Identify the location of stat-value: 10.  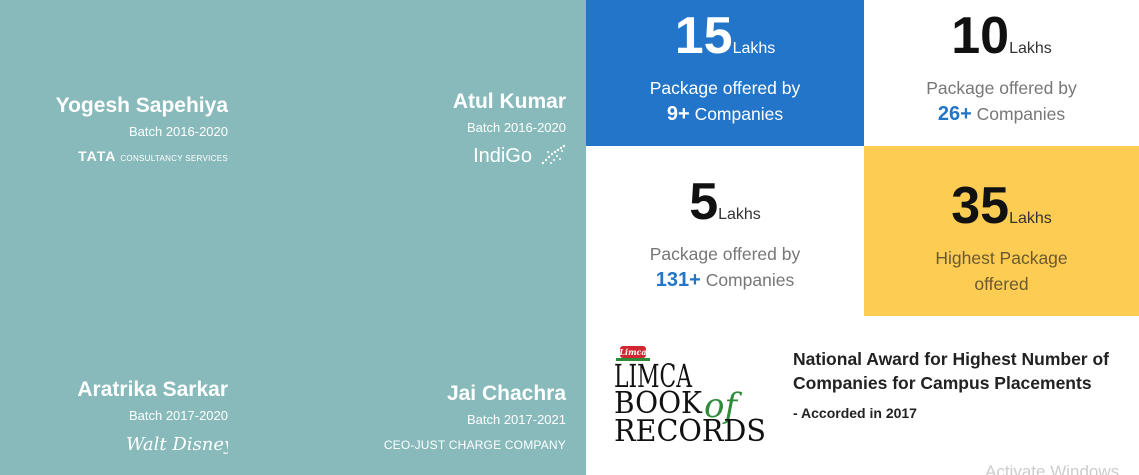
(980, 36).